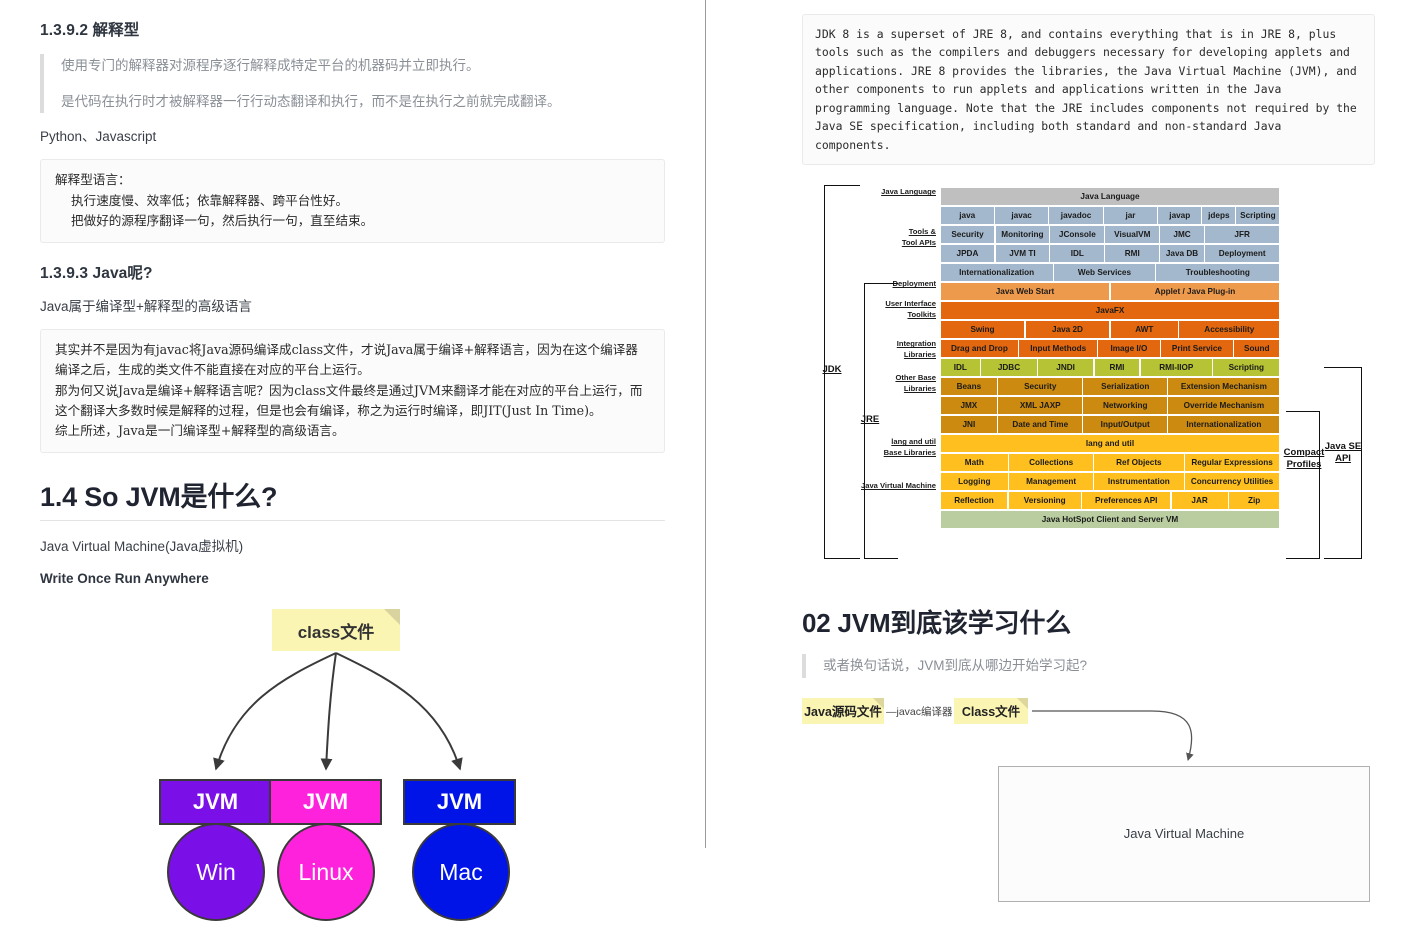 The image size is (1405, 929). I want to click on os-circle-win: Win, so click(216, 872).